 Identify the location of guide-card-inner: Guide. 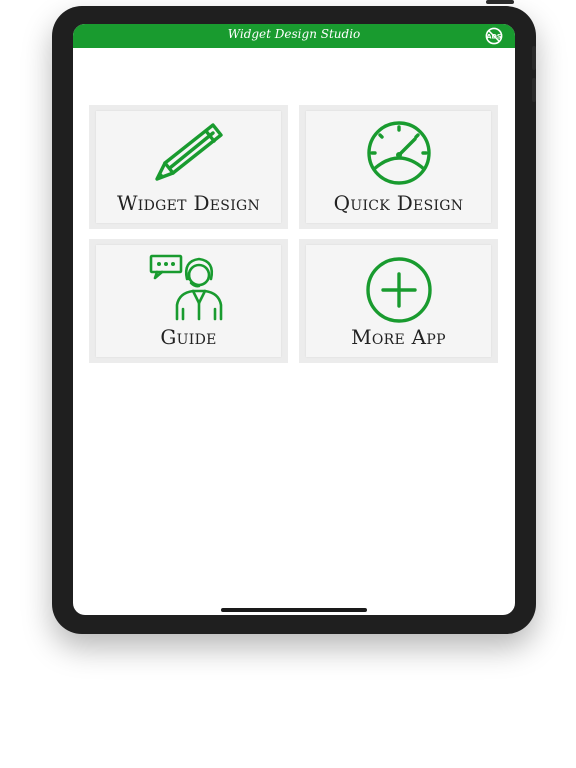
(188, 301).